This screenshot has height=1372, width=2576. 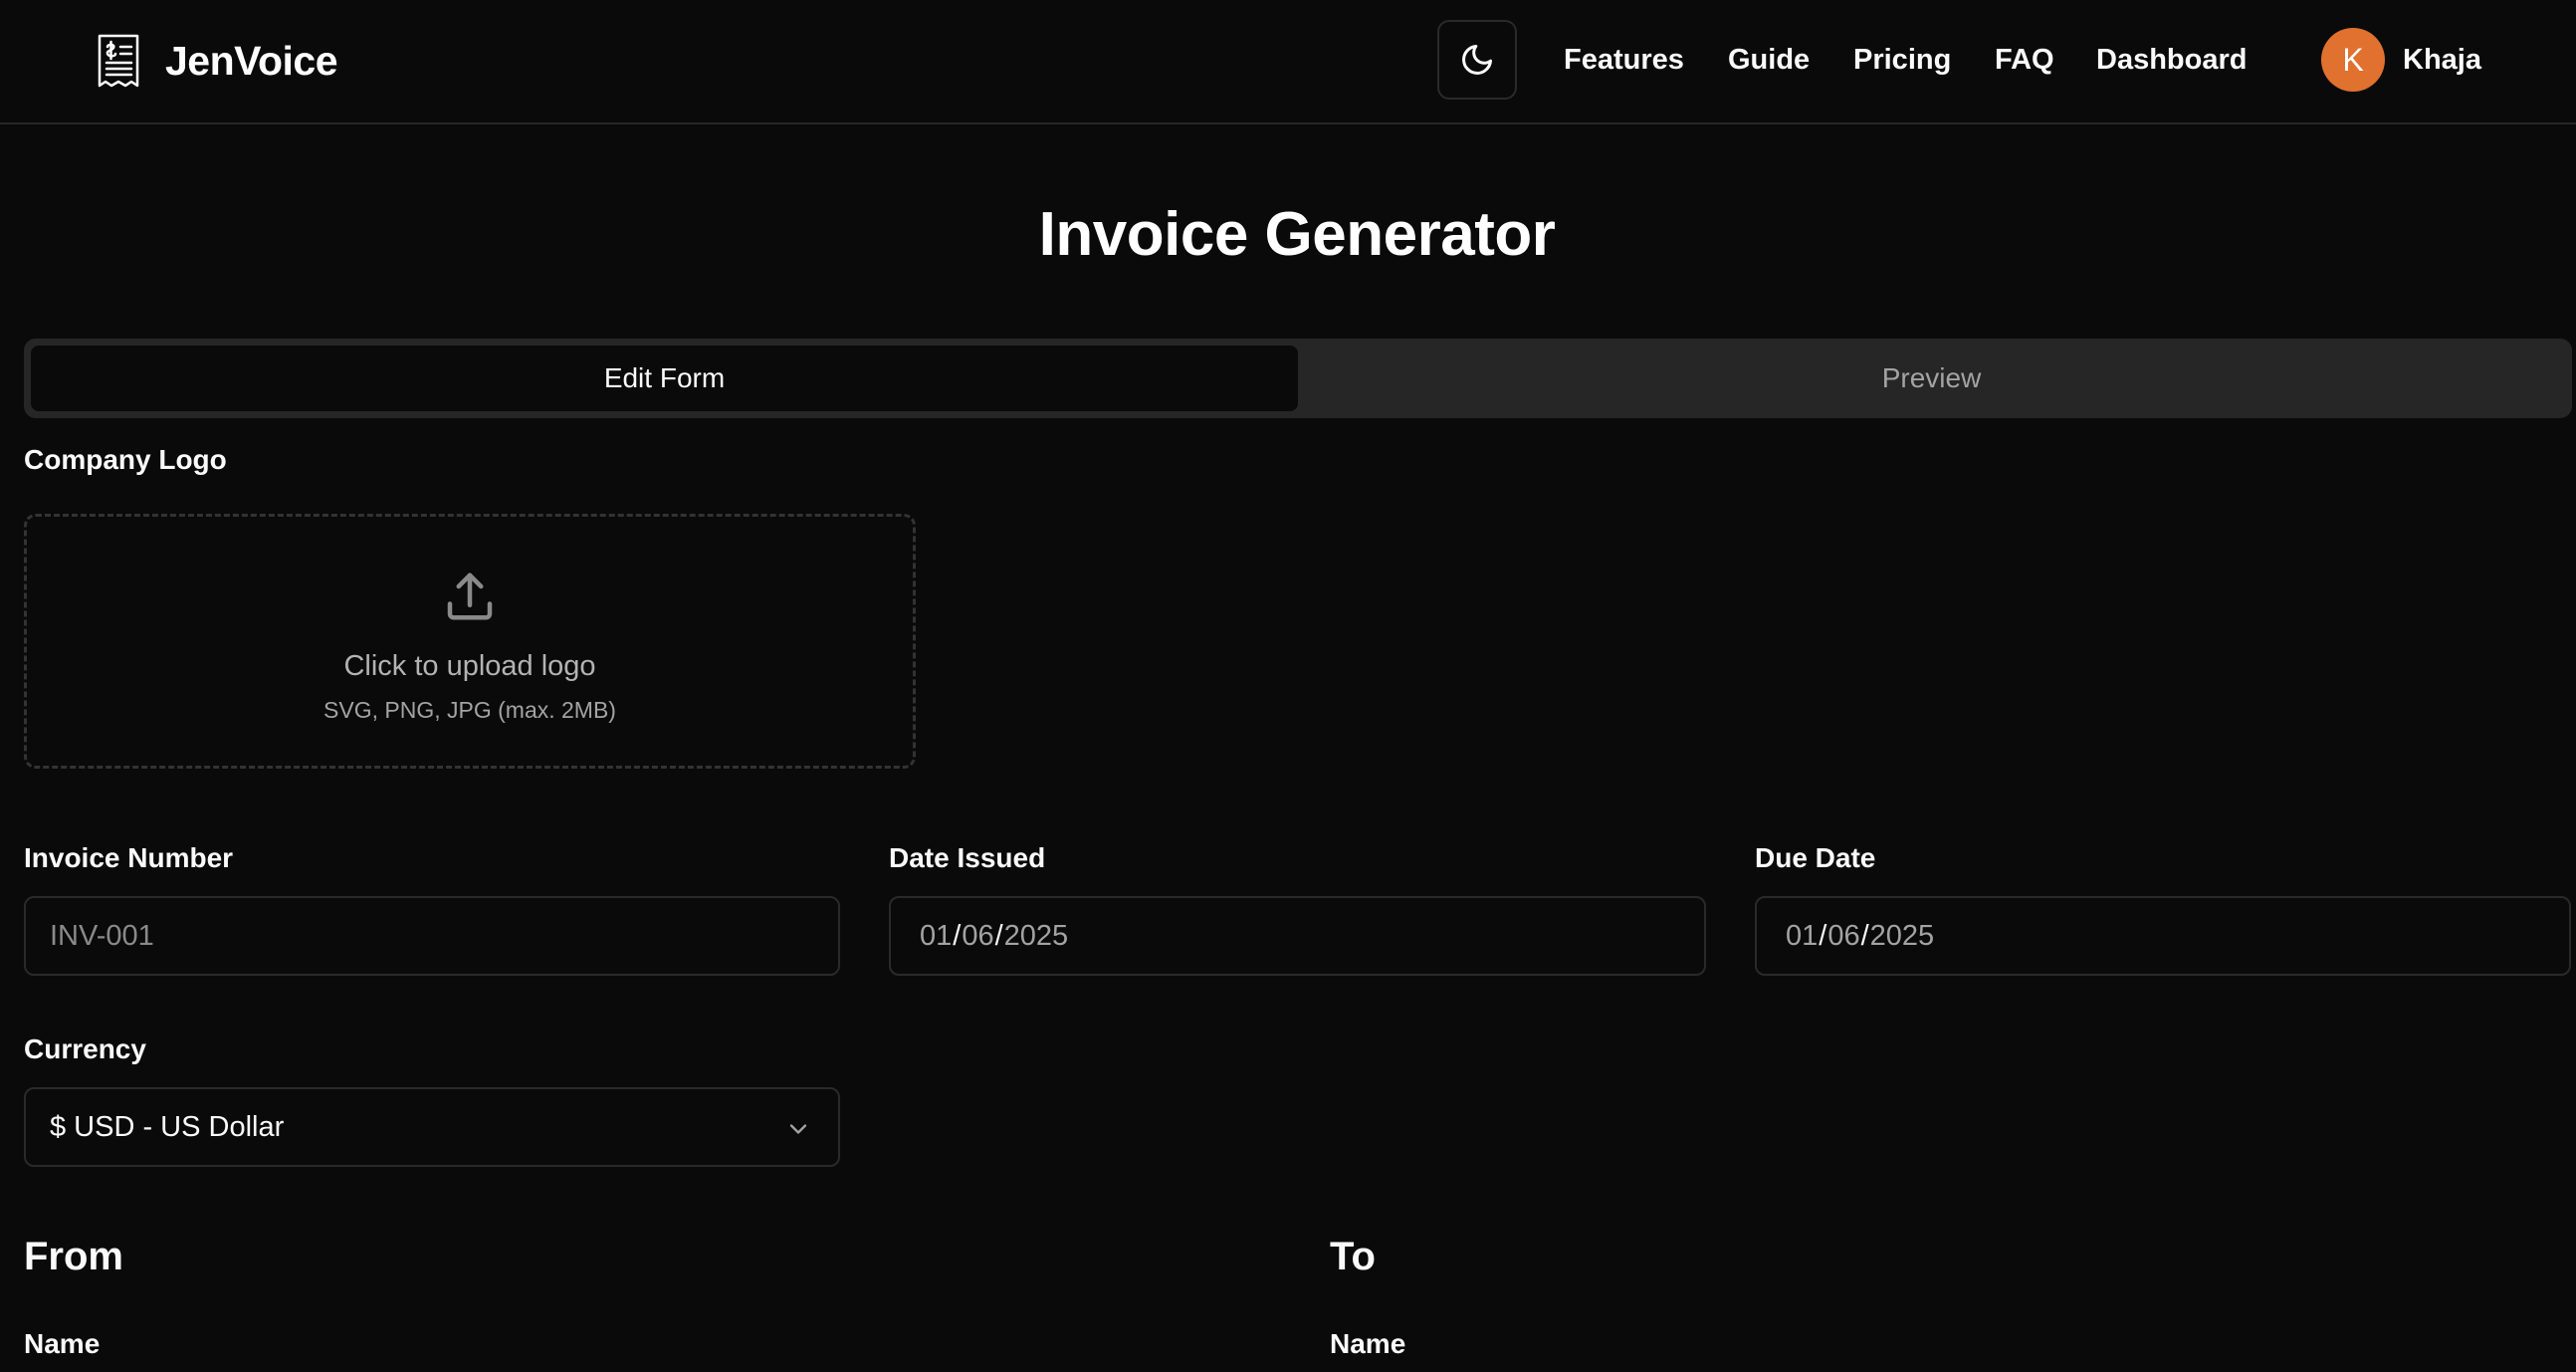 What do you see at coordinates (2401, 60) in the screenshot?
I see `user-menu: K Khaja` at bounding box center [2401, 60].